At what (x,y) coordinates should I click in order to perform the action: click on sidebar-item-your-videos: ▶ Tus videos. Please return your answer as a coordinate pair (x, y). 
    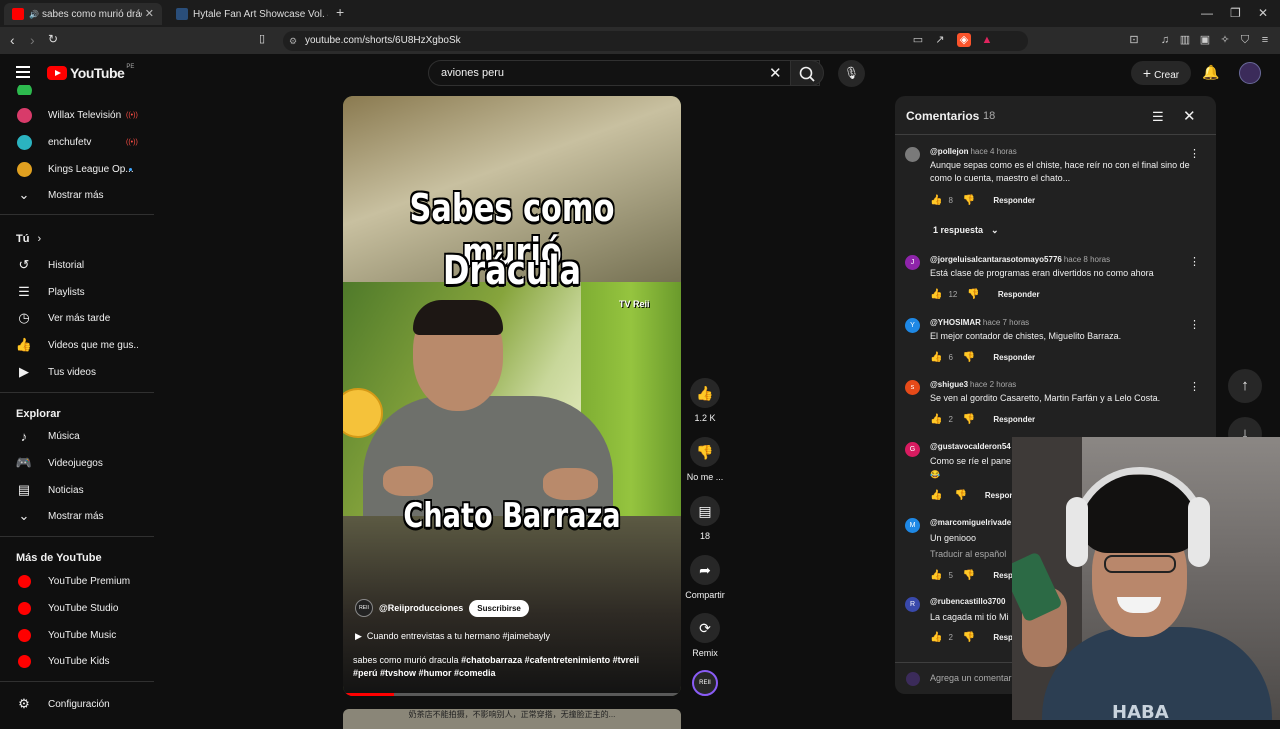
    Looking at the image, I should click on (77, 372).